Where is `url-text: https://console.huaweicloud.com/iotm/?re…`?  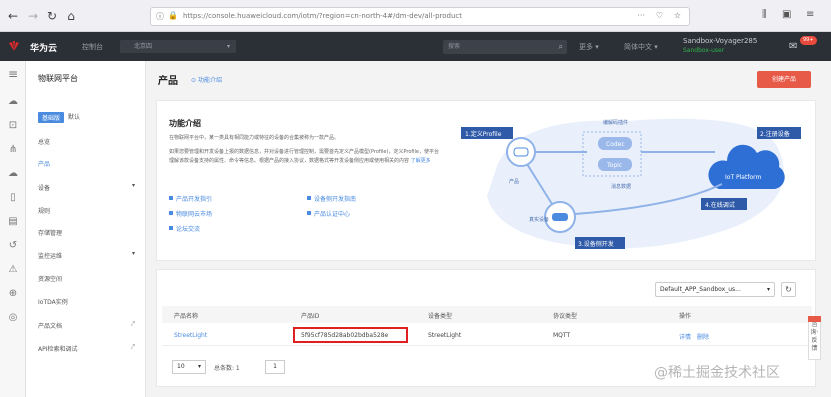
url-text: https://console.huaweicloud.com/iotm/?re… is located at coordinates (323, 16).